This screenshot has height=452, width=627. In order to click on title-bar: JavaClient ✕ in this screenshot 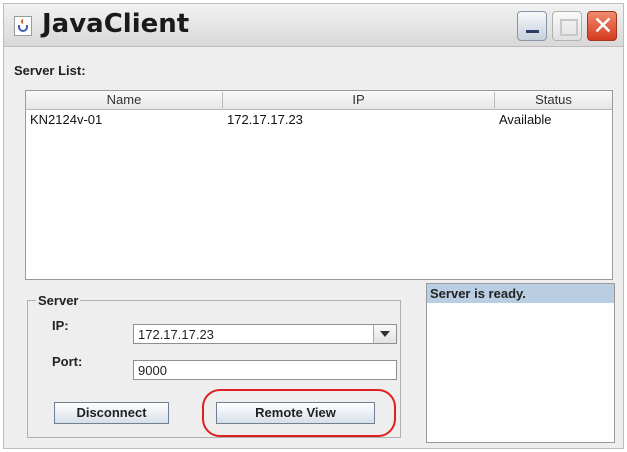, I will do `click(313, 25)`.